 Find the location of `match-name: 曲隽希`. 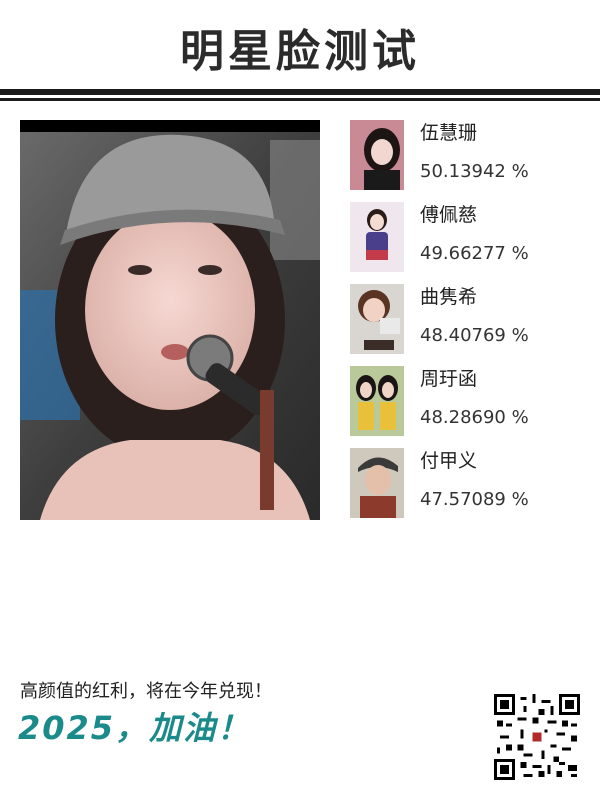

match-name: 曲隽希 is located at coordinates (449, 297).